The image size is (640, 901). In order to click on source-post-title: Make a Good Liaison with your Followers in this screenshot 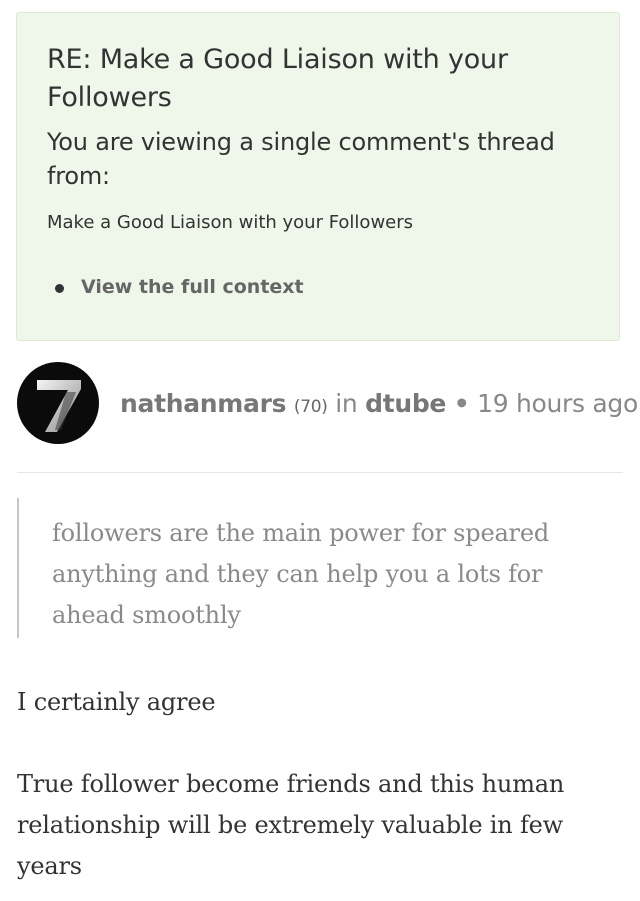, I will do `click(320, 223)`.